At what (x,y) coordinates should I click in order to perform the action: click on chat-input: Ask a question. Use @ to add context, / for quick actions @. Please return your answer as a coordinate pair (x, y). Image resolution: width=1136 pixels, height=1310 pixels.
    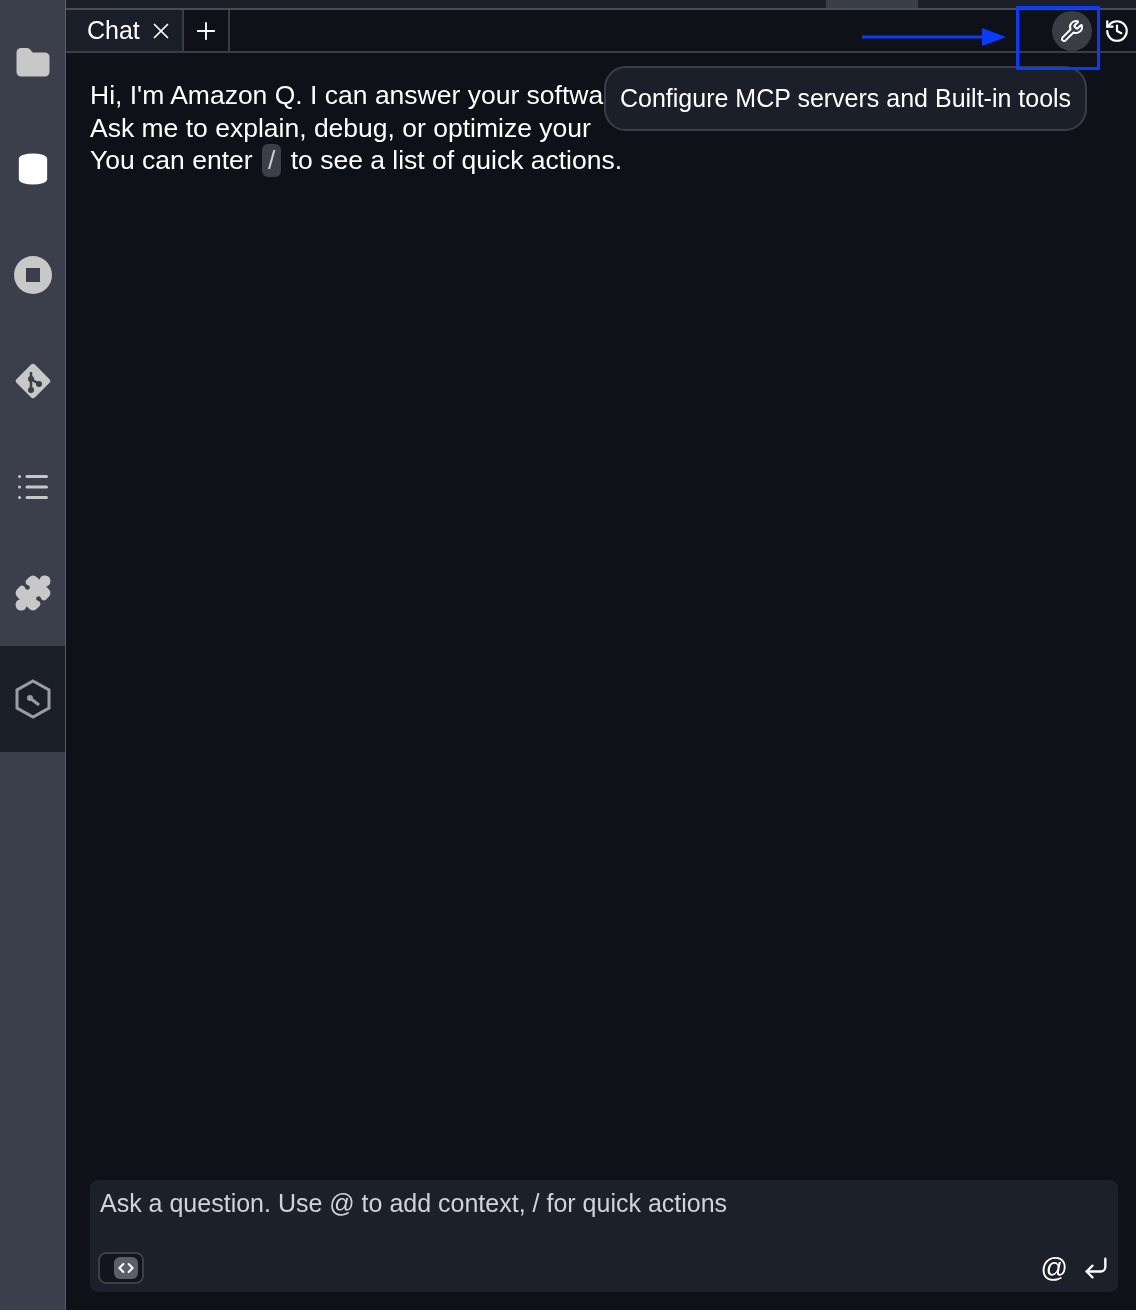
    Looking at the image, I should click on (604, 1236).